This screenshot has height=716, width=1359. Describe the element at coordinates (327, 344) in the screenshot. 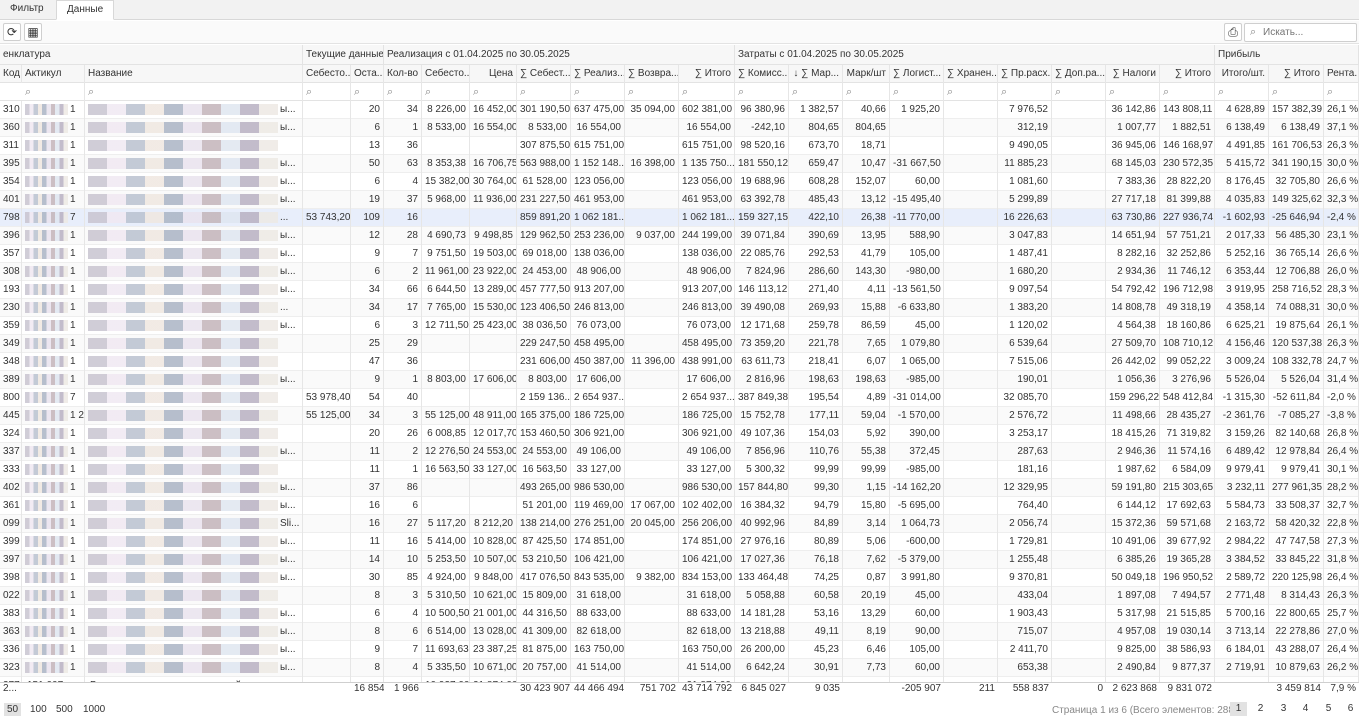

I see `table-cell` at that location.